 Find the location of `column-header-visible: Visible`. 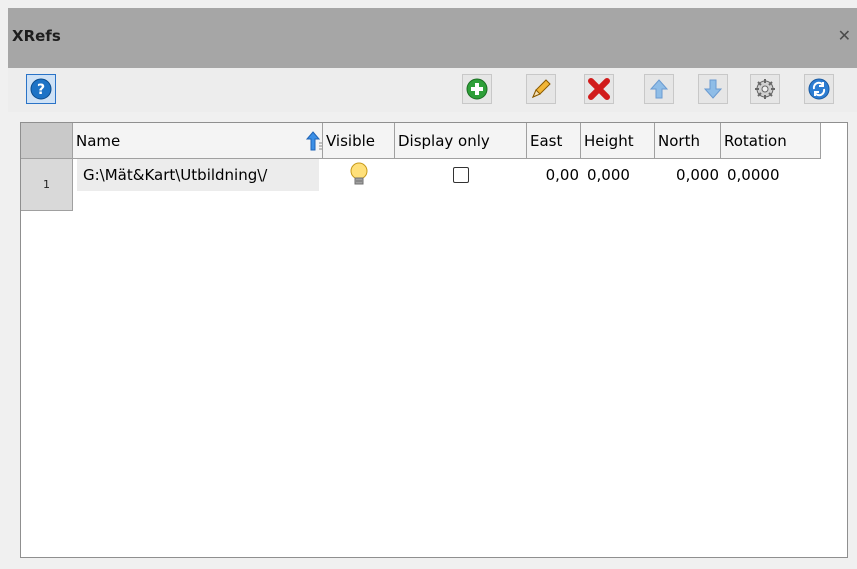

column-header-visible: Visible is located at coordinates (359, 141).